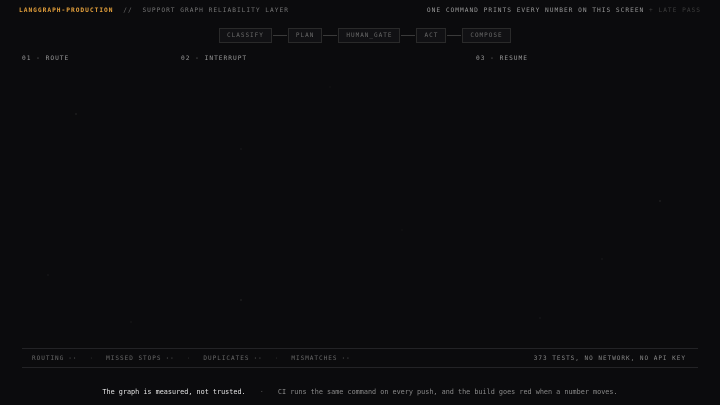 The width and height of the screenshot is (720, 405). Describe the element at coordinates (174, 392) in the screenshot. I see `footer-headline: The graph is measured, not trusted.` at that location.